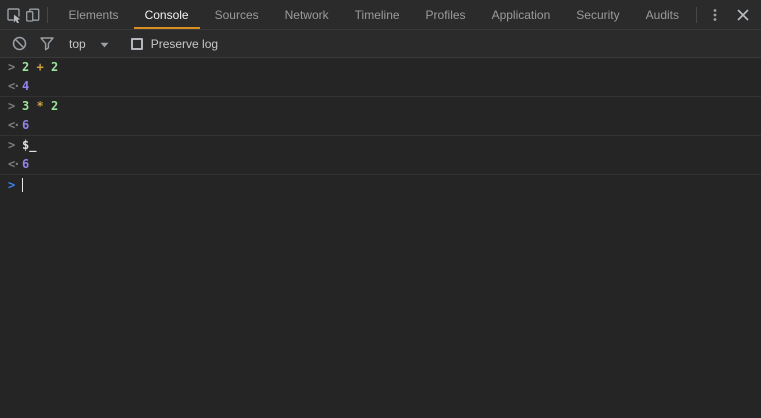 The image size is (761, 418). What do you see at coordinates (380, 106) in the screenshot?
I see `console-input-row: >3 * 2` at bounding box center [380, 106].